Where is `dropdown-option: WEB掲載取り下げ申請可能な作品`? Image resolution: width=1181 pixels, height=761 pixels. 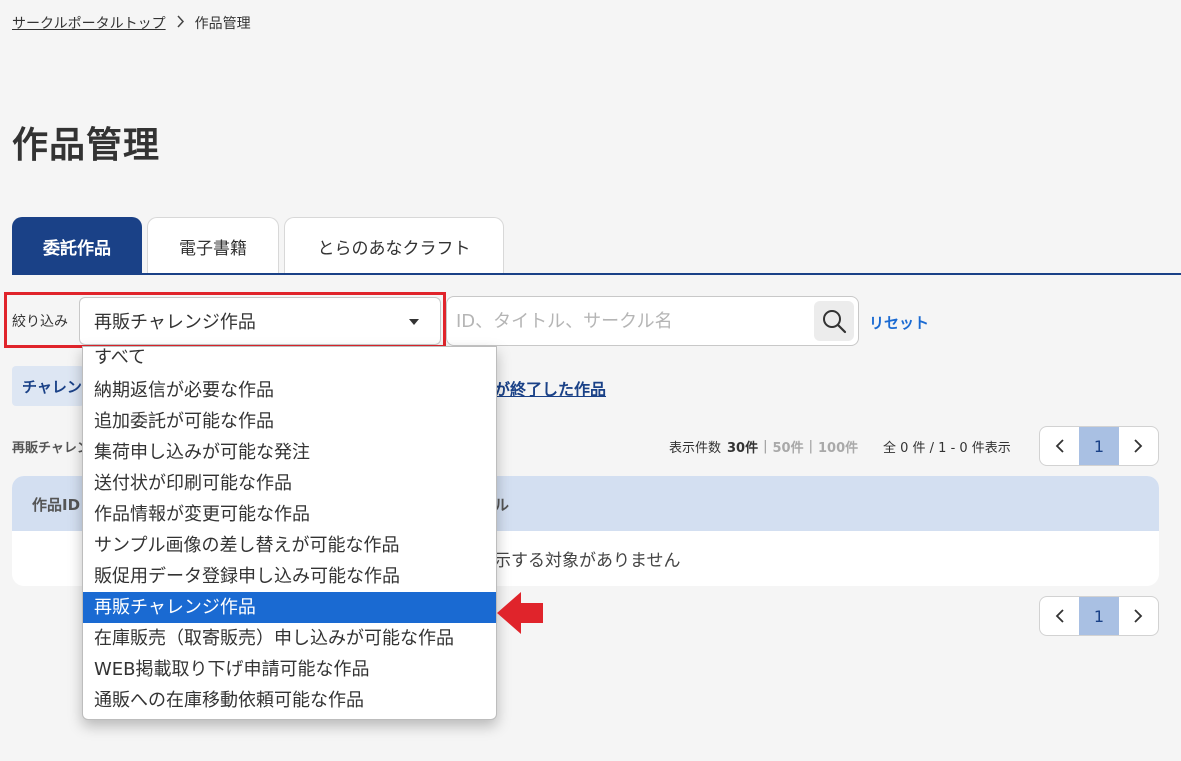 dropdown-option: WEB掲載取り下げ申請可能な作品 is located at coordinates (289, 669).